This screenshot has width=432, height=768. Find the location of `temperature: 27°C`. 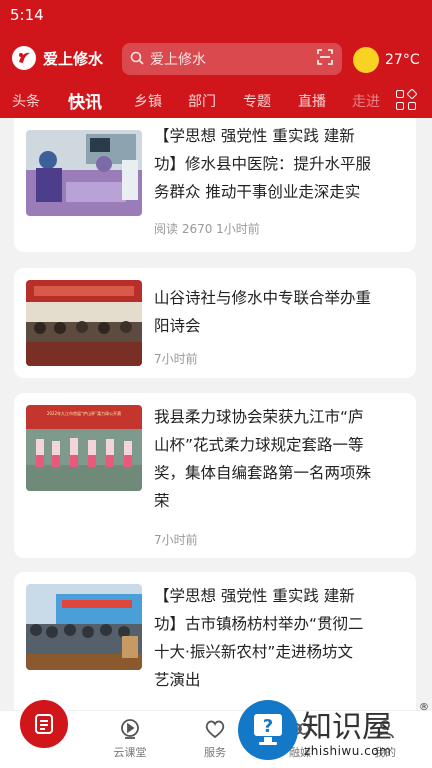

temperature: 27°C is located at coordinates (402, 60).